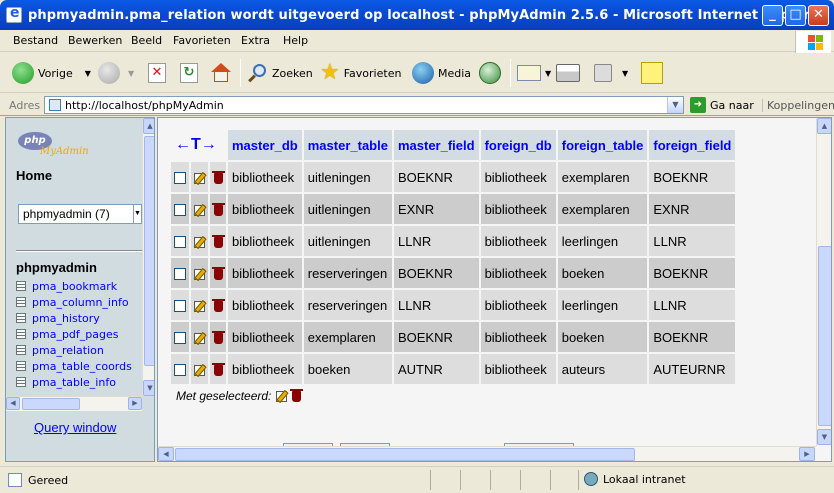  Describe the element at coordinates (56, 267) in the screenshot. I see `database-name: phpmyadmin` at that location.